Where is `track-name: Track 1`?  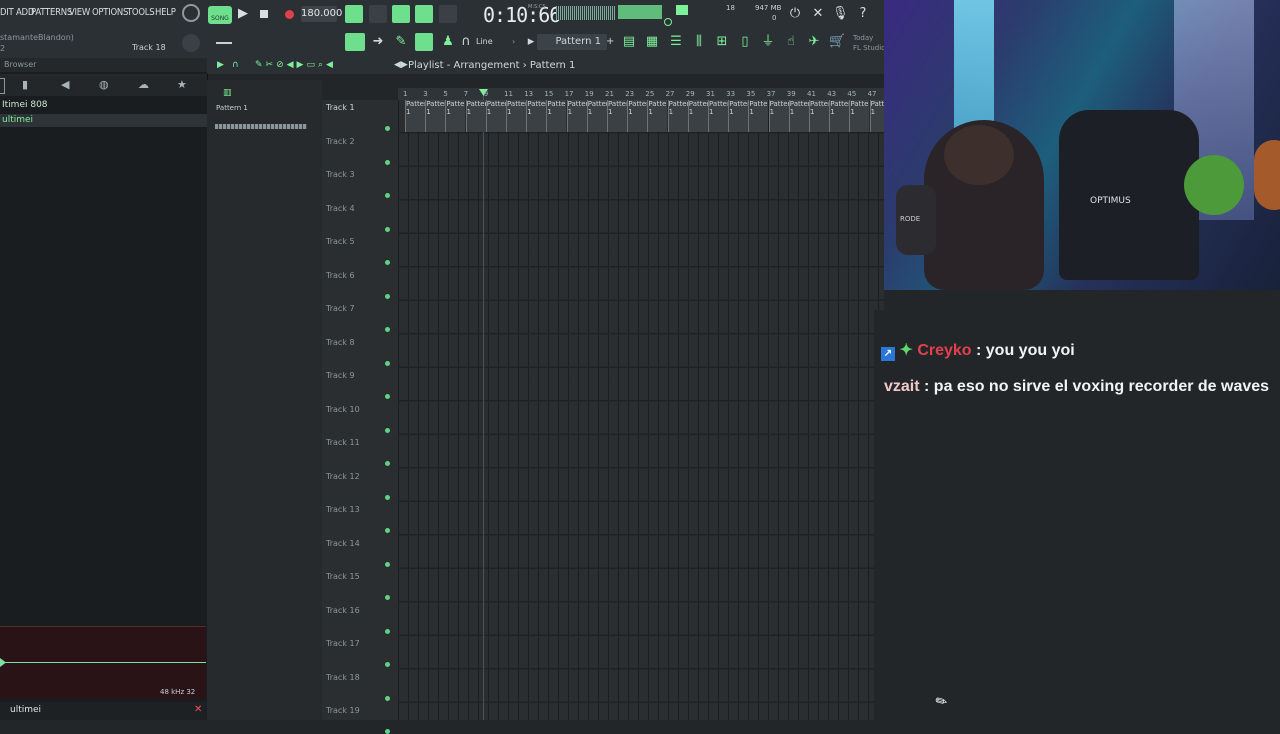 track-name: Track 1 is located at coordinates (340, 107).